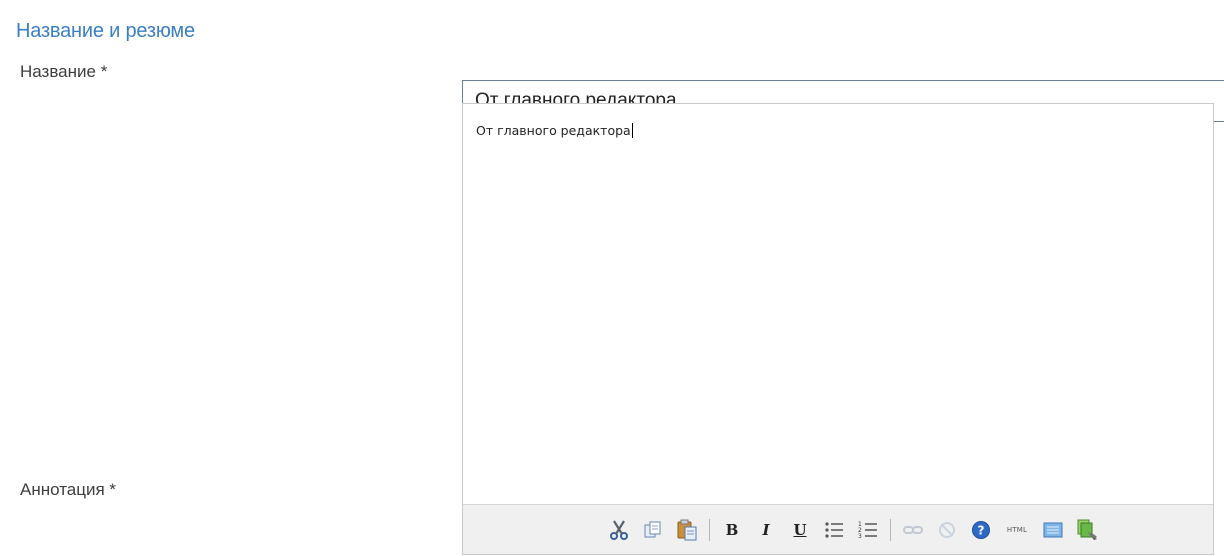 The image size is (1224, 556). Describe the element at coordinates (947, 530) in the screenshot. I see `unlink-icon` at that location.